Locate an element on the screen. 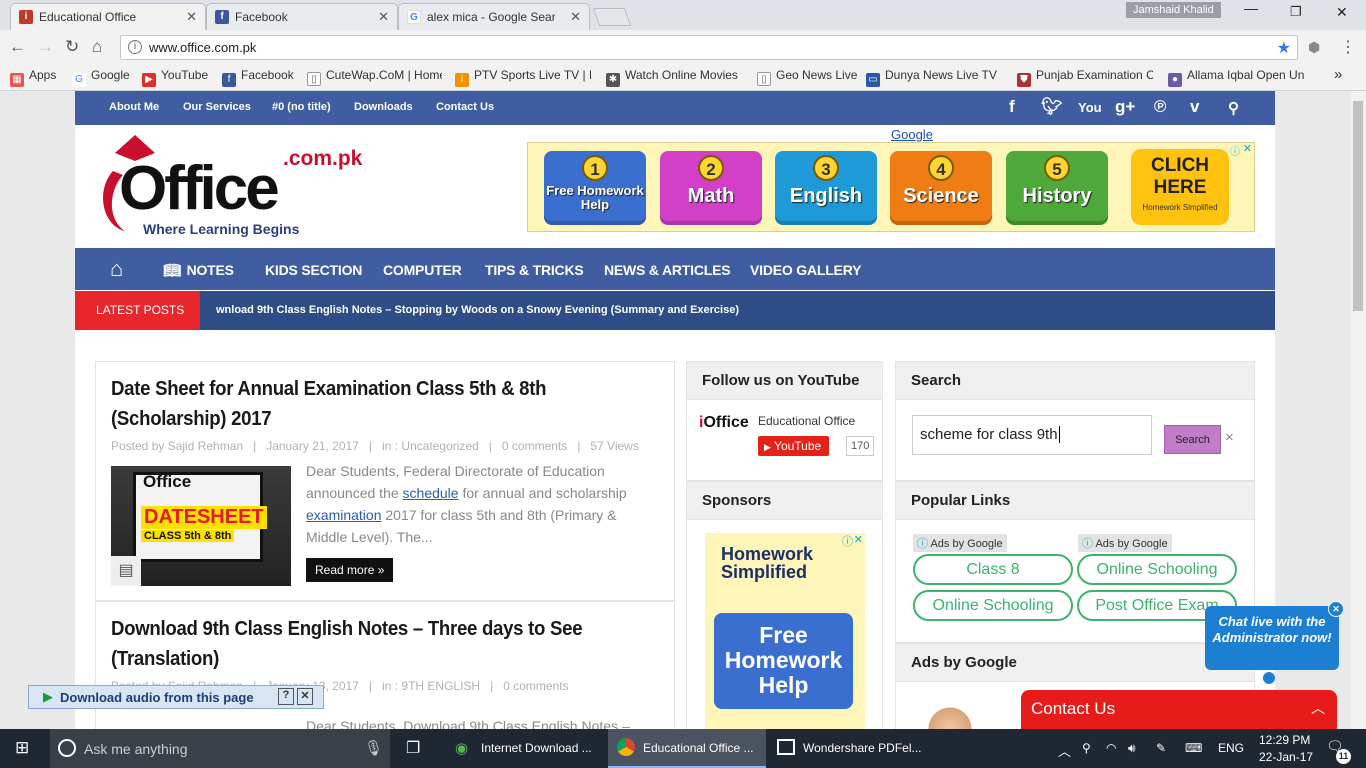 This screenshot has width=1366, height=768. tab-google-search: G alex mica - Google Searc ✕ is located at coordinates (494, 16).